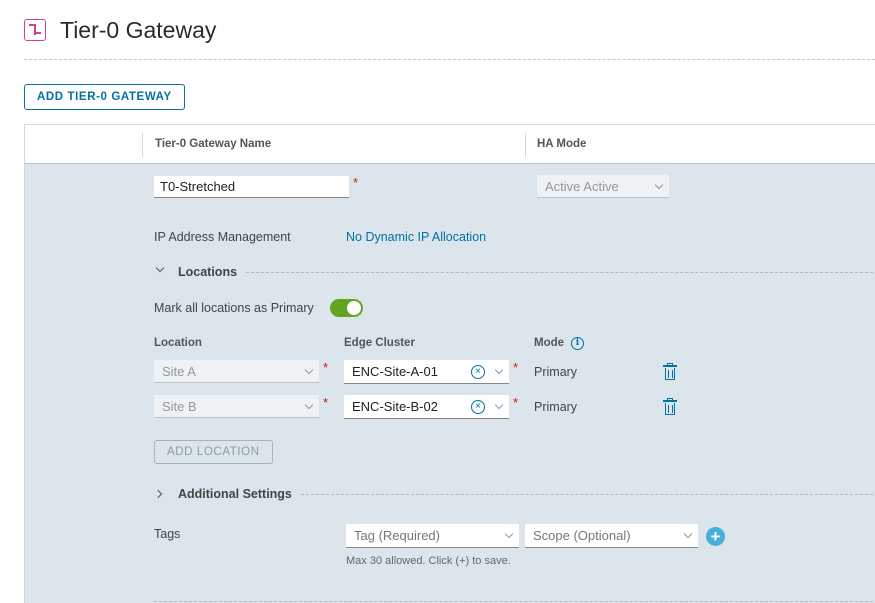  Describe the element at coordinates (234, 308) in the screenshot. I see `mark-primary-label: Mark all locations as Primary` at that location.